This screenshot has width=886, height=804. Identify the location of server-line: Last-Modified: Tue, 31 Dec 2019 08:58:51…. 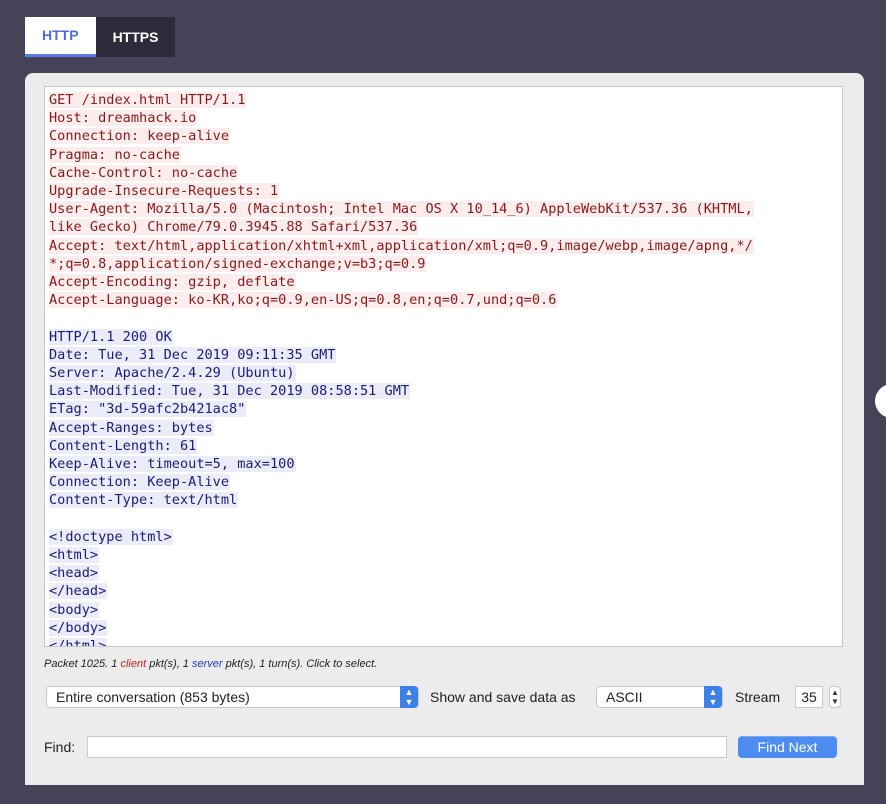
(445, 391).